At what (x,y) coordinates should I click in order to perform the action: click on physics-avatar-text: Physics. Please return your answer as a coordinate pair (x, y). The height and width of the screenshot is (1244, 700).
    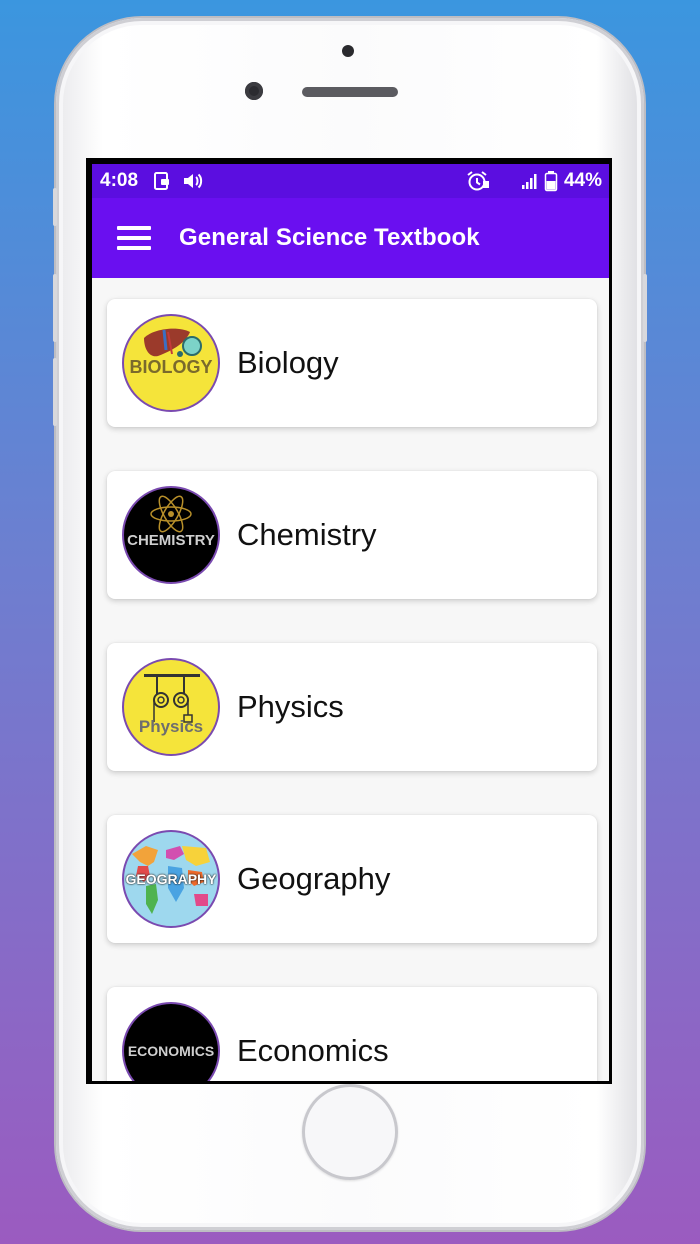
    Looking at the image, I should click on (171, 726).